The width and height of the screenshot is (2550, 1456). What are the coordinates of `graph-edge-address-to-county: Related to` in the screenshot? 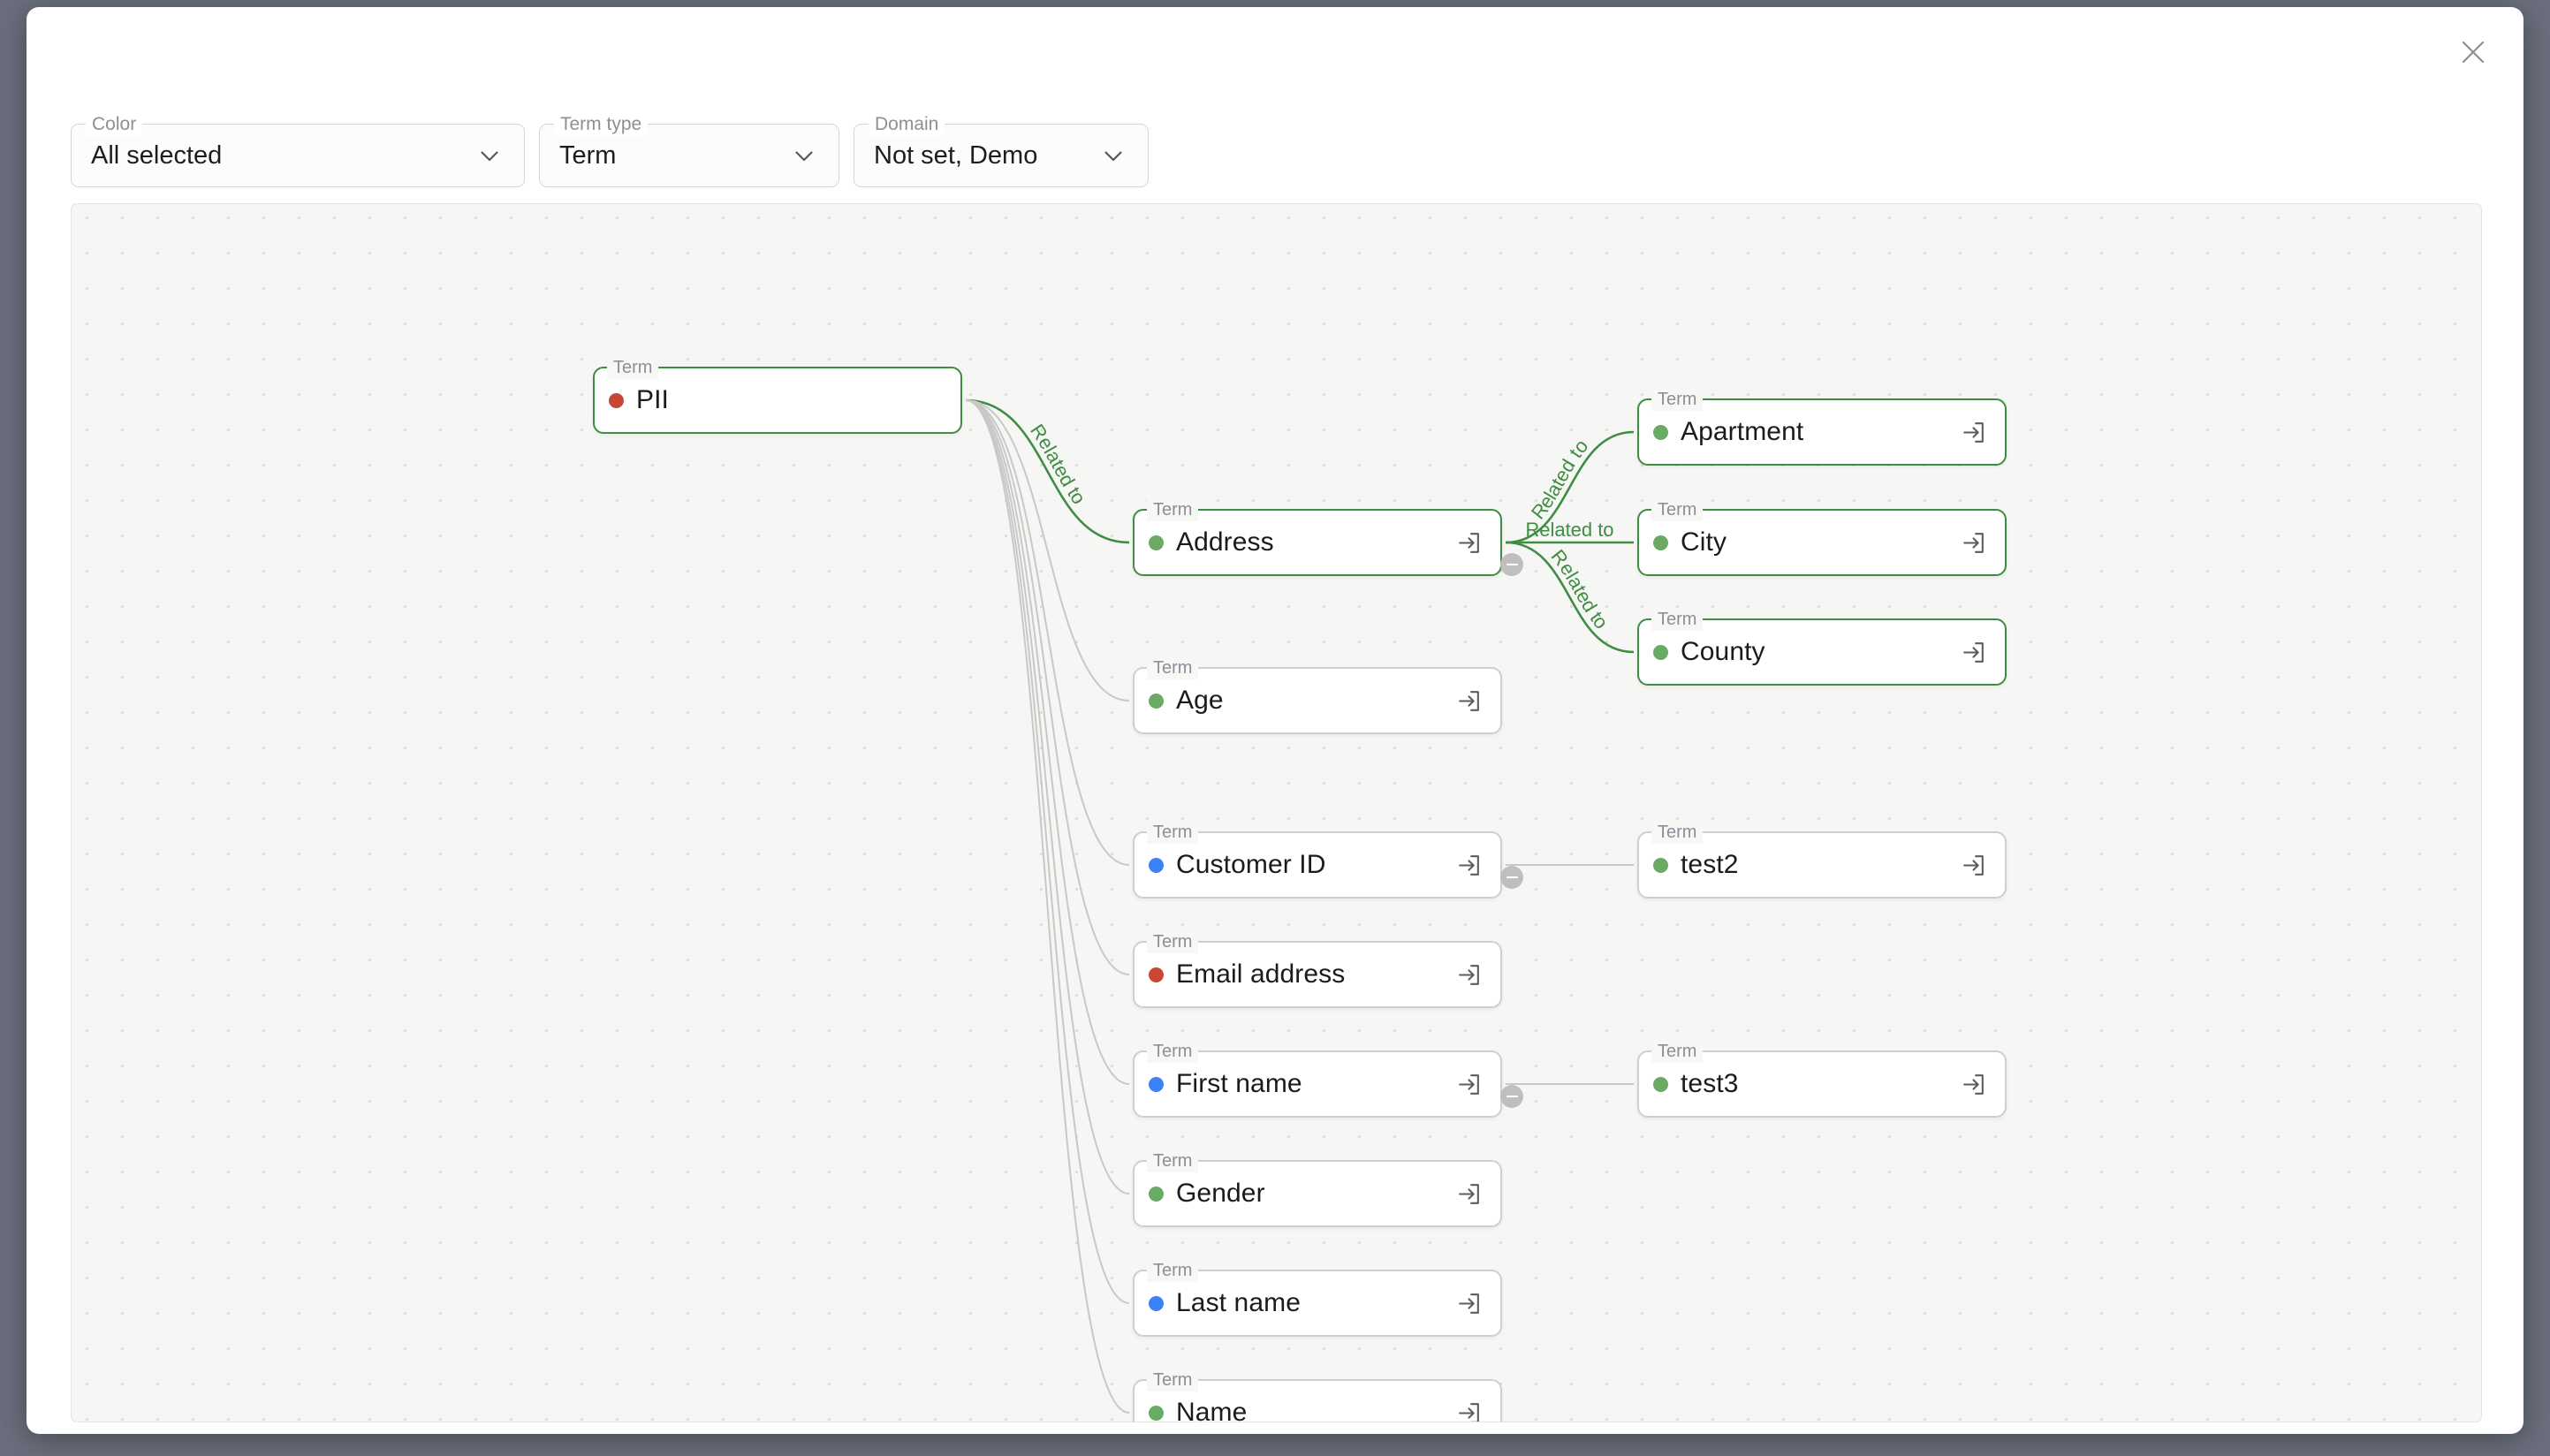 It's located at (1570, 597).